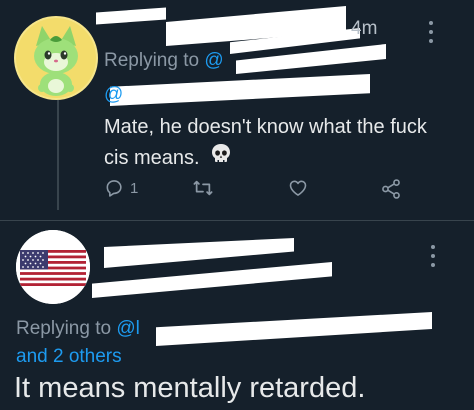 The width and height of the screenshot is (474, 410). I want to click on replying-to-label-2: Replying to, so click(64, 328).